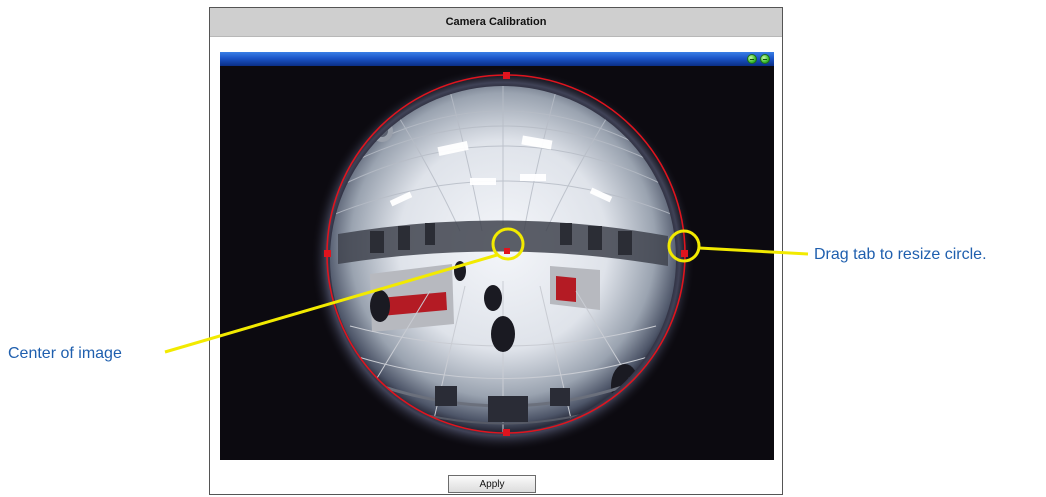  I want to click on resize-callout-leader, so click(753, 251).